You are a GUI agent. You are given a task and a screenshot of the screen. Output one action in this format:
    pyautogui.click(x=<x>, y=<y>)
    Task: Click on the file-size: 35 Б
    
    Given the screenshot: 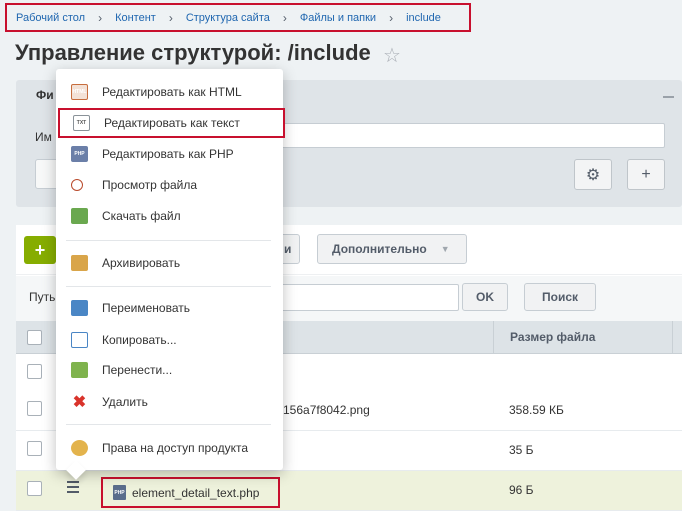 What is the action you would take?
    pyautogui.click(x=521, y=450)
    